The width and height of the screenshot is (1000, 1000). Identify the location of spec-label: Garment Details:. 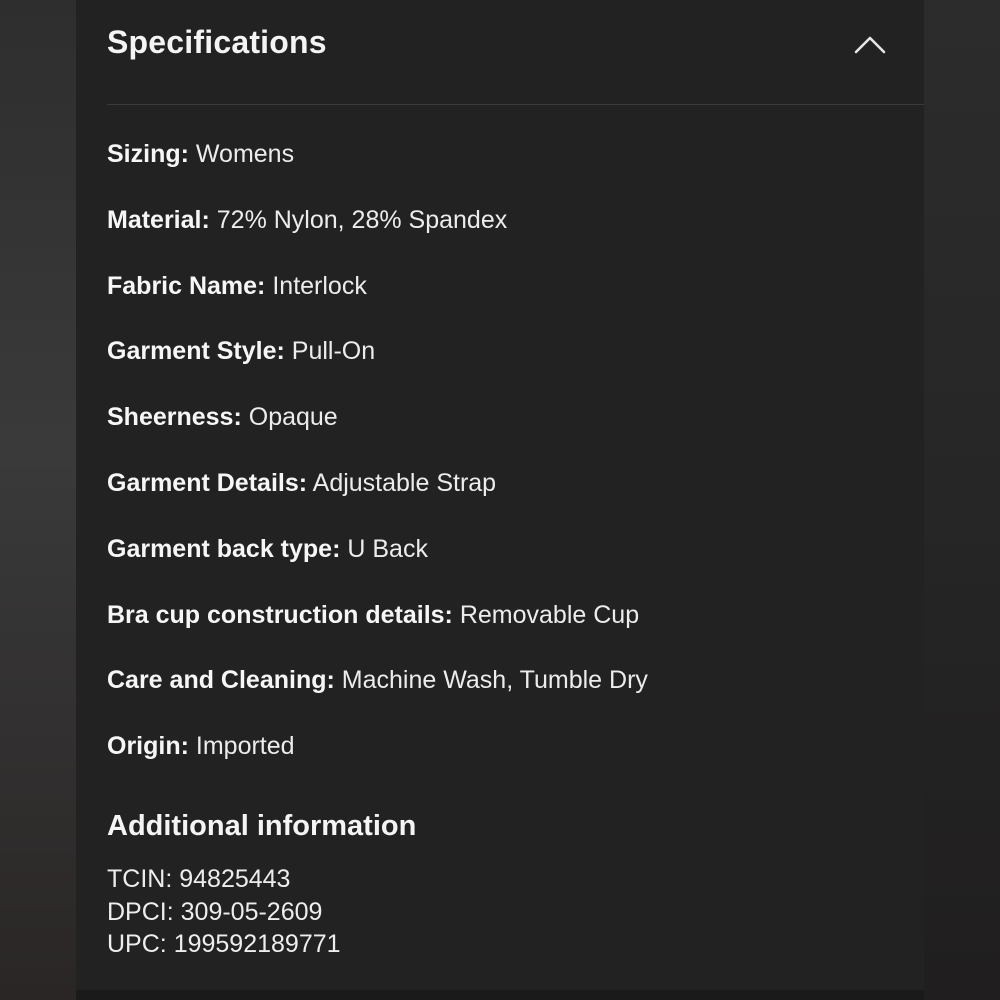
(207, 482).